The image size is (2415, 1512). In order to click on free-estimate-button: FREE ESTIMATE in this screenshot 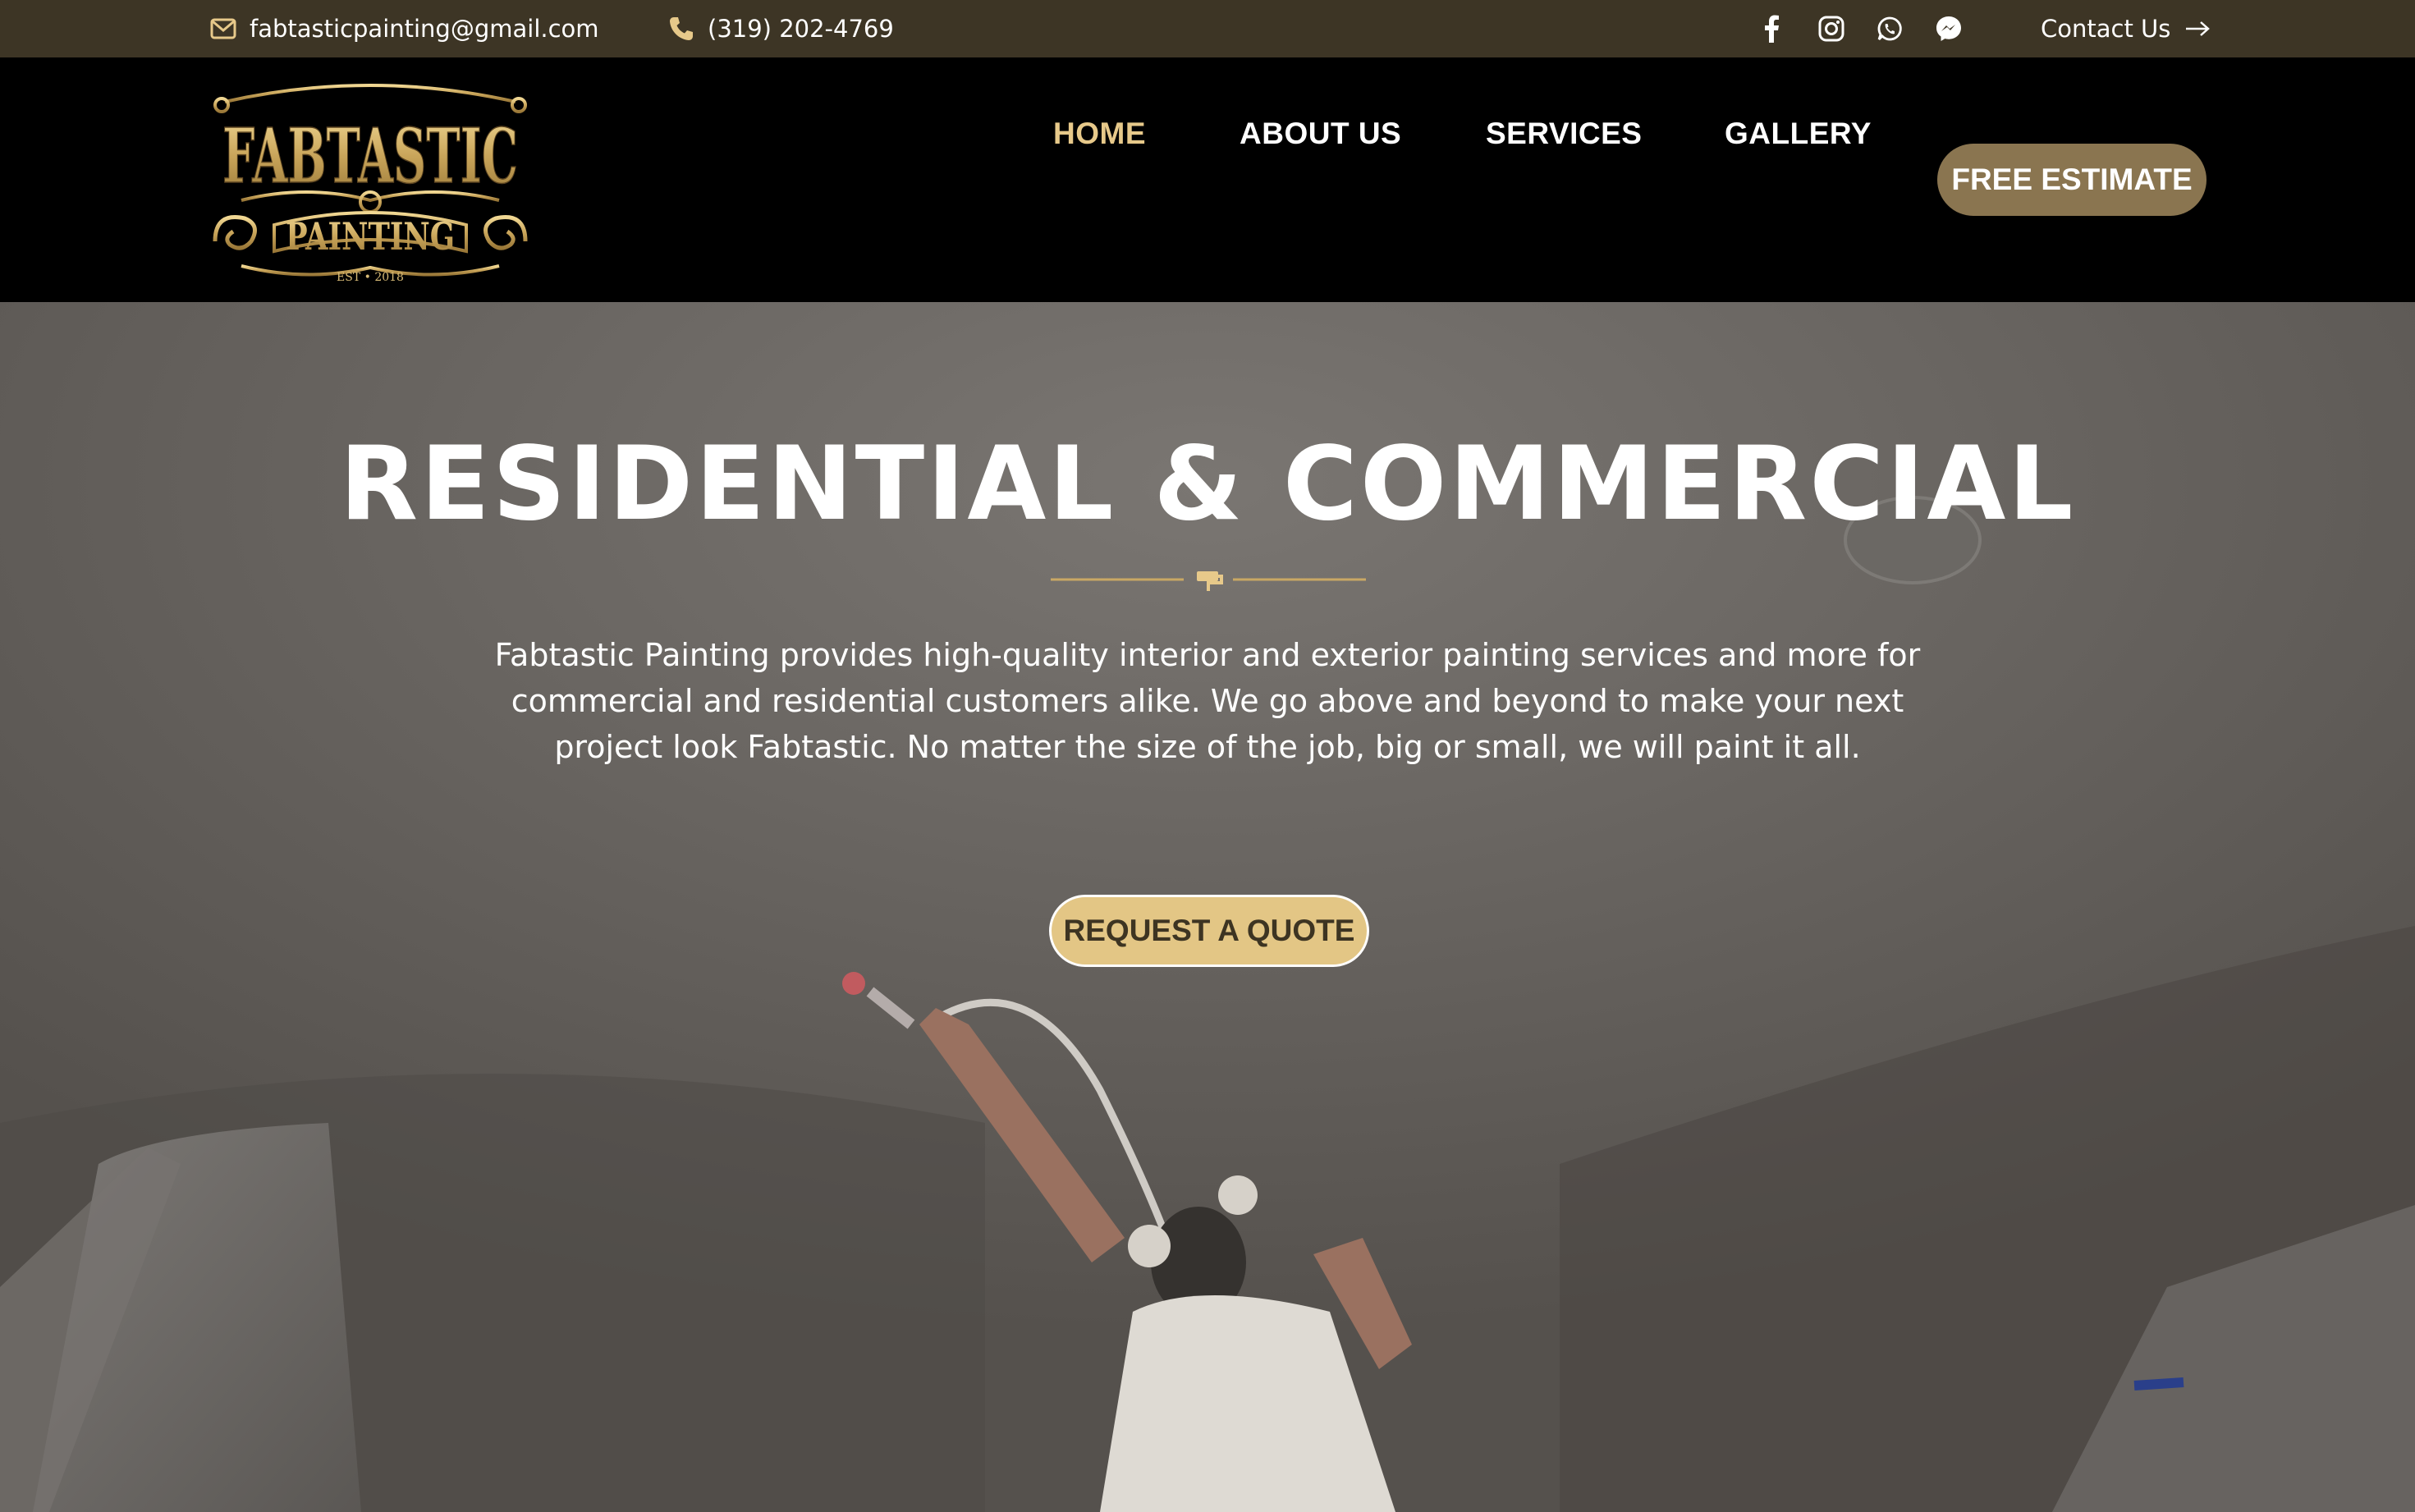, I will do `click(2071, 180)`.